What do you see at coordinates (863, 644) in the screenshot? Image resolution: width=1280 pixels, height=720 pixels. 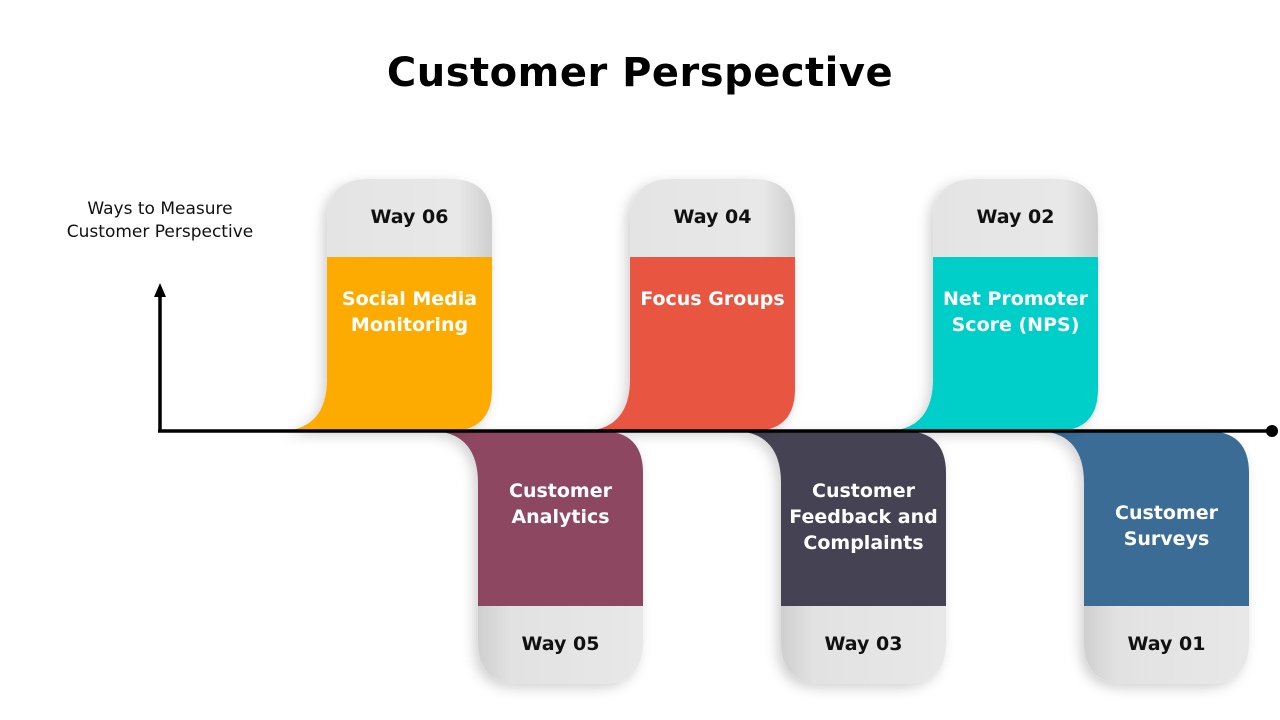 I see `way-number-label: Way 03` at bounding box center [863, 644].